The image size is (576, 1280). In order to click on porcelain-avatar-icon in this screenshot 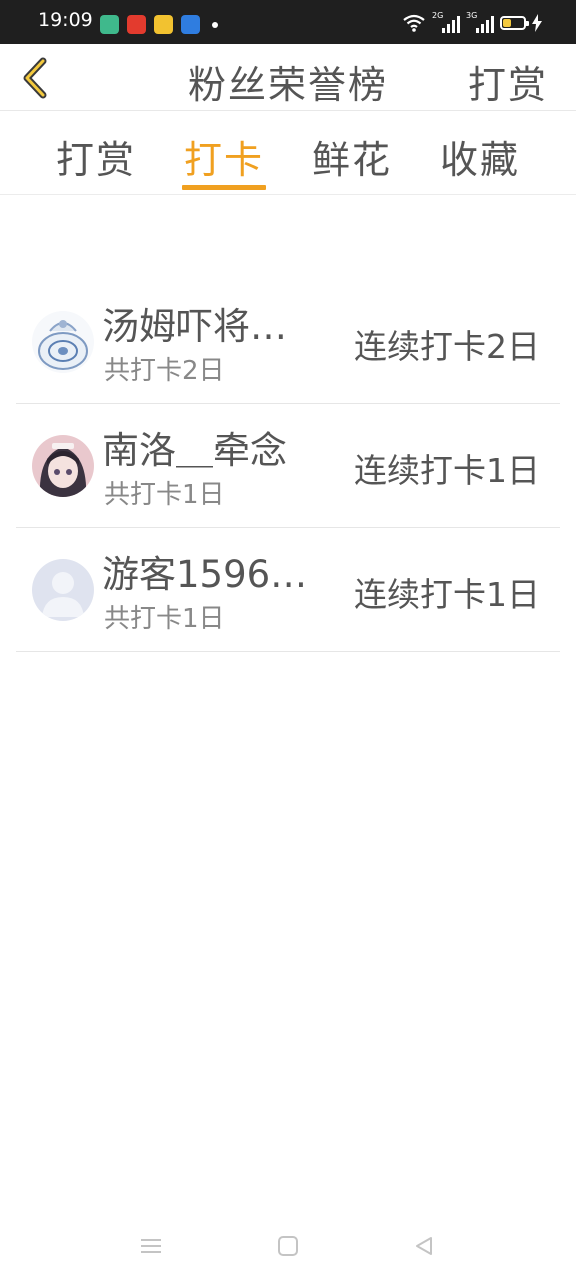, I will do `click(63, 342)`.